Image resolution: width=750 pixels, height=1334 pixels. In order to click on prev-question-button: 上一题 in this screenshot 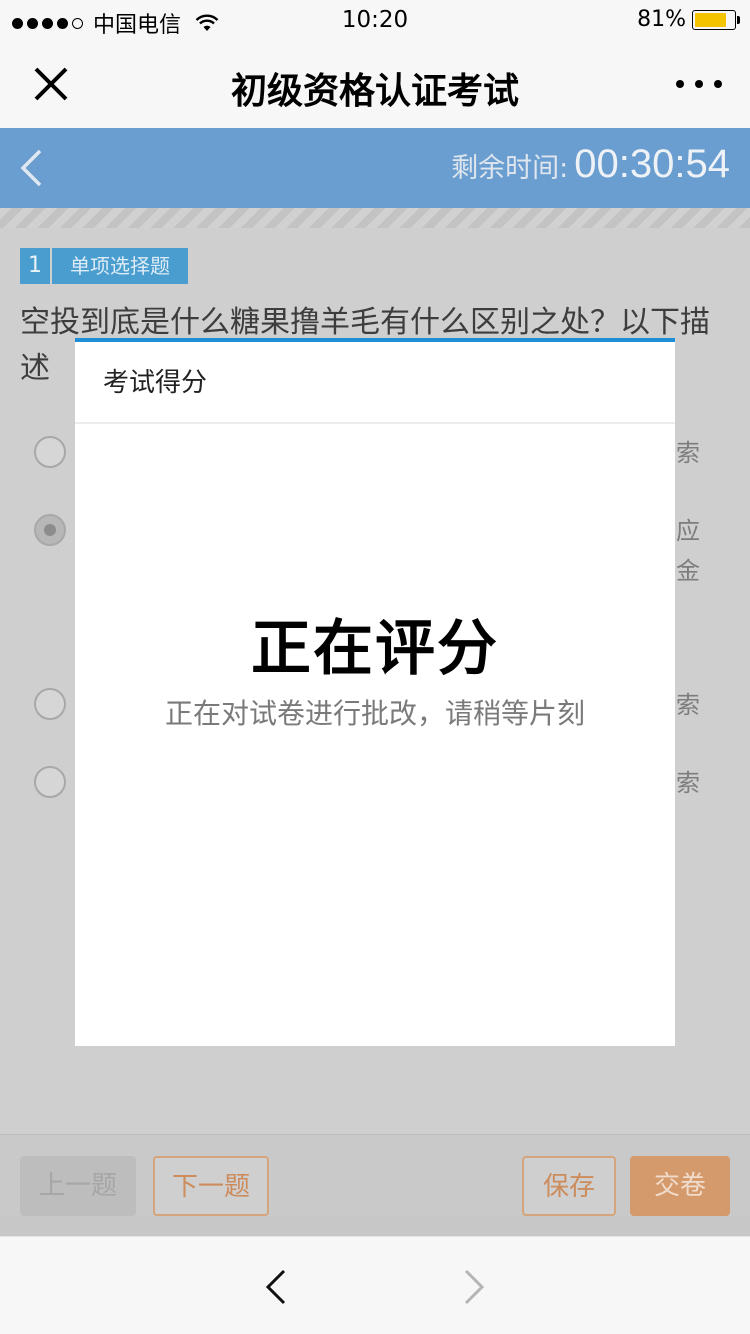, I will do `click(78, 1186)`.